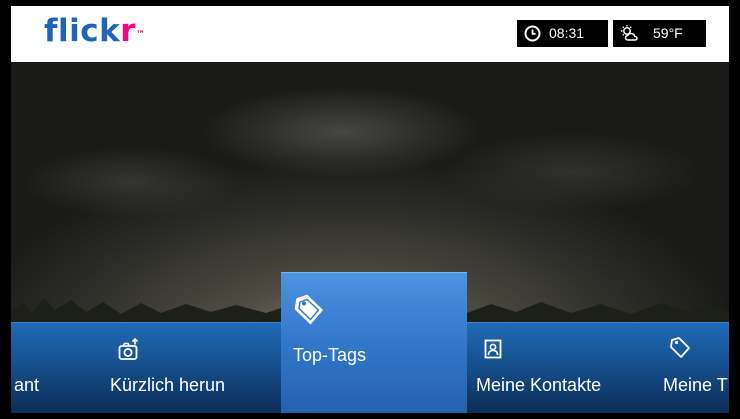 This screenshot has width=740, height=419. What do you see at coordinates (539, 385) in the screenshot?
I see `menu-item-label: Meine Kontakte` at bounding box center [539, 385].